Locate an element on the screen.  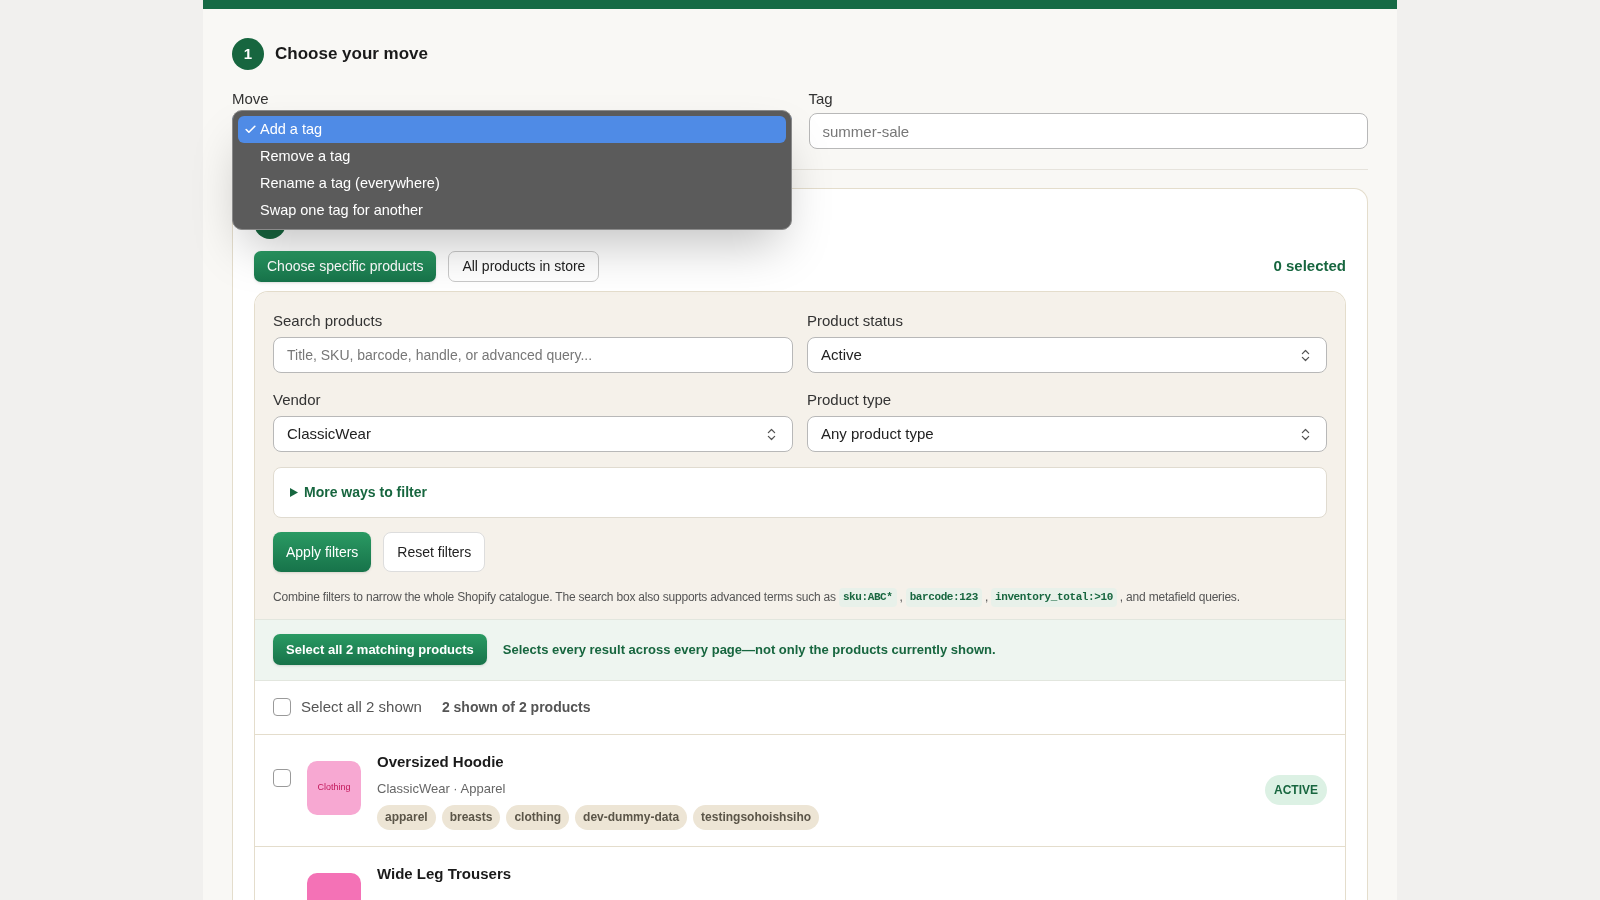
selected-count: 0 selected is located at coordinates (1309, 266).